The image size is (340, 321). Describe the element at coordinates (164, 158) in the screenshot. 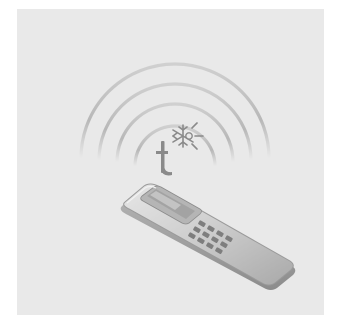

I see `temperature-t-icon` at that location.